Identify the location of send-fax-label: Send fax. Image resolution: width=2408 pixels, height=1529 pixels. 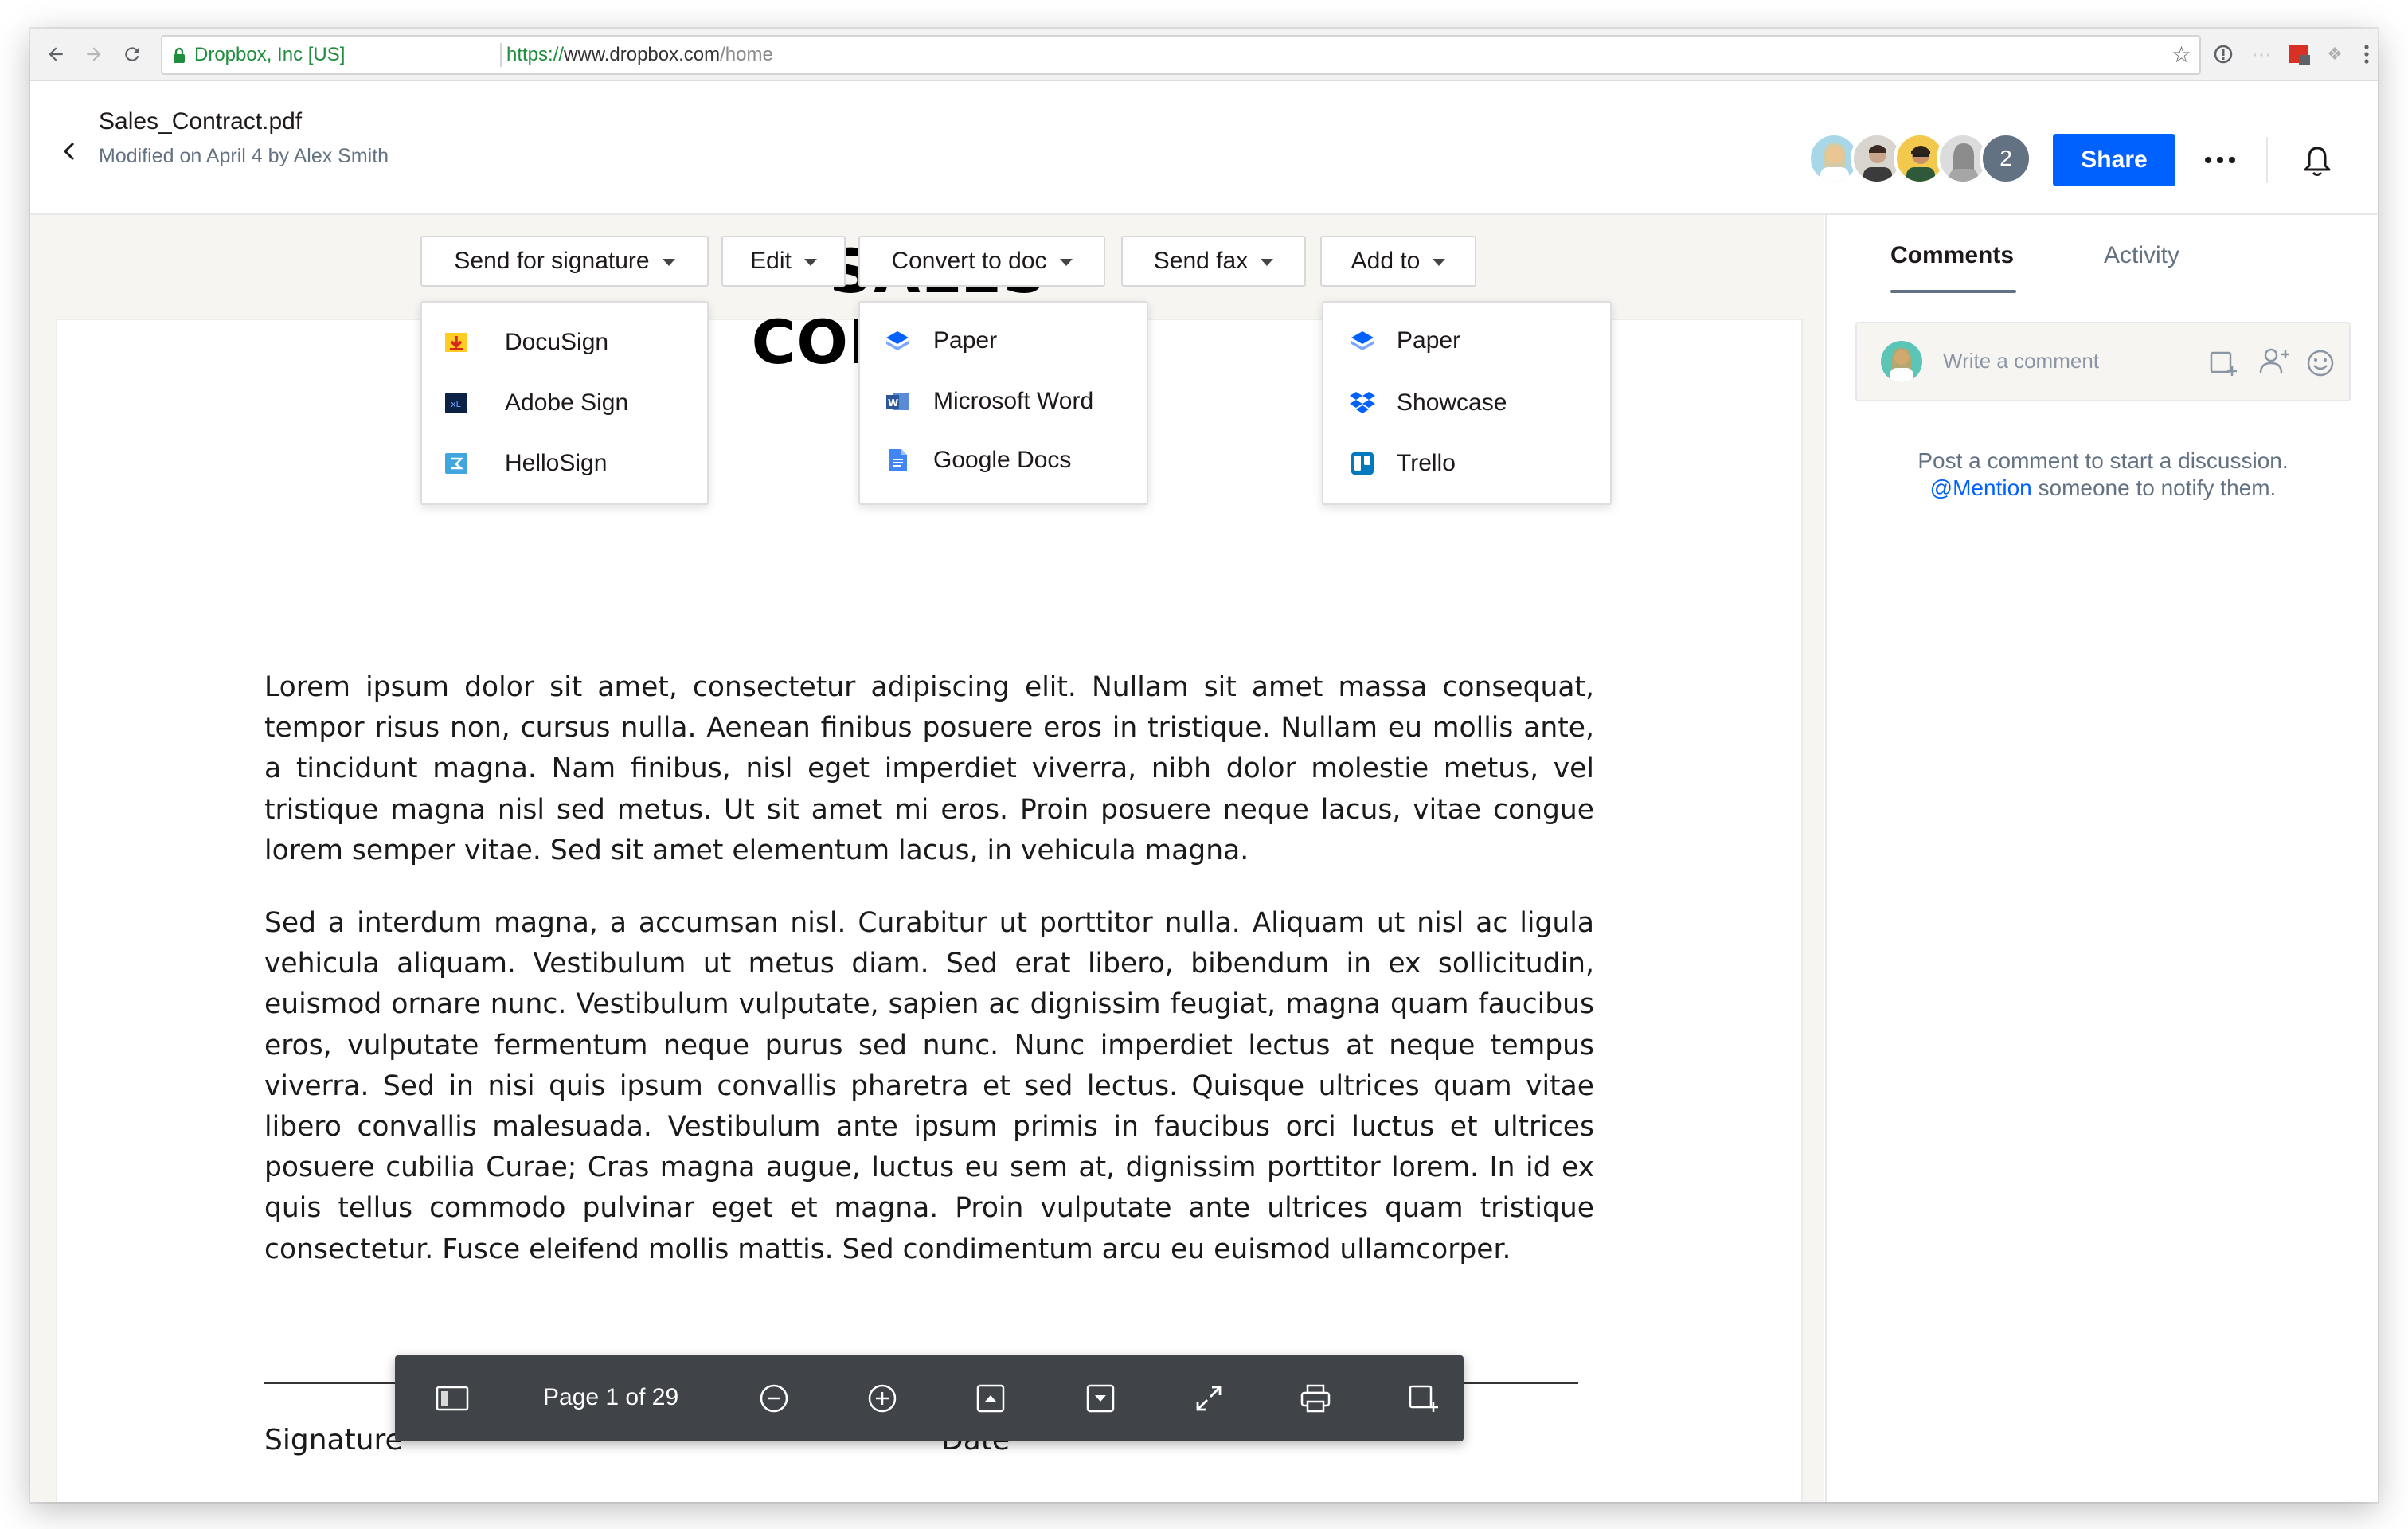
(1201, 261).